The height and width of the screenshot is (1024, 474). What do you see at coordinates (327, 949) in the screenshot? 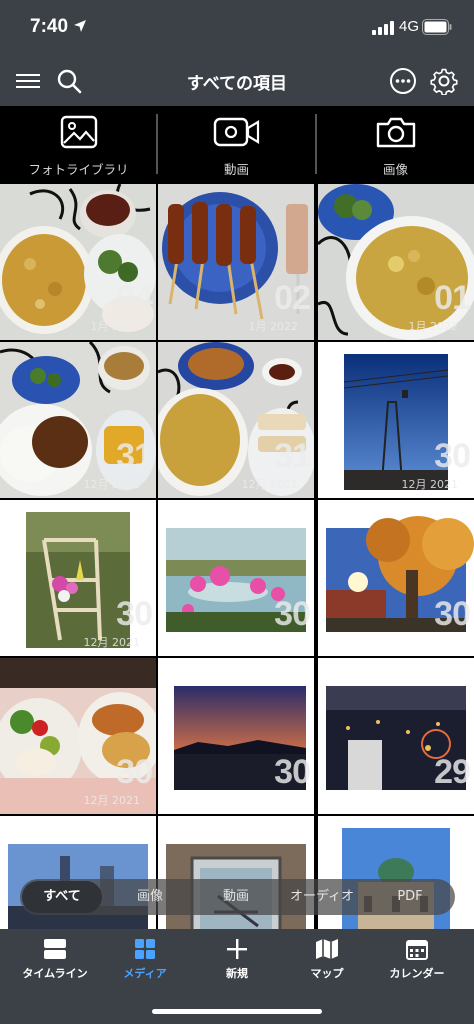
I see `map-icon` at bounding box center [327, 949].